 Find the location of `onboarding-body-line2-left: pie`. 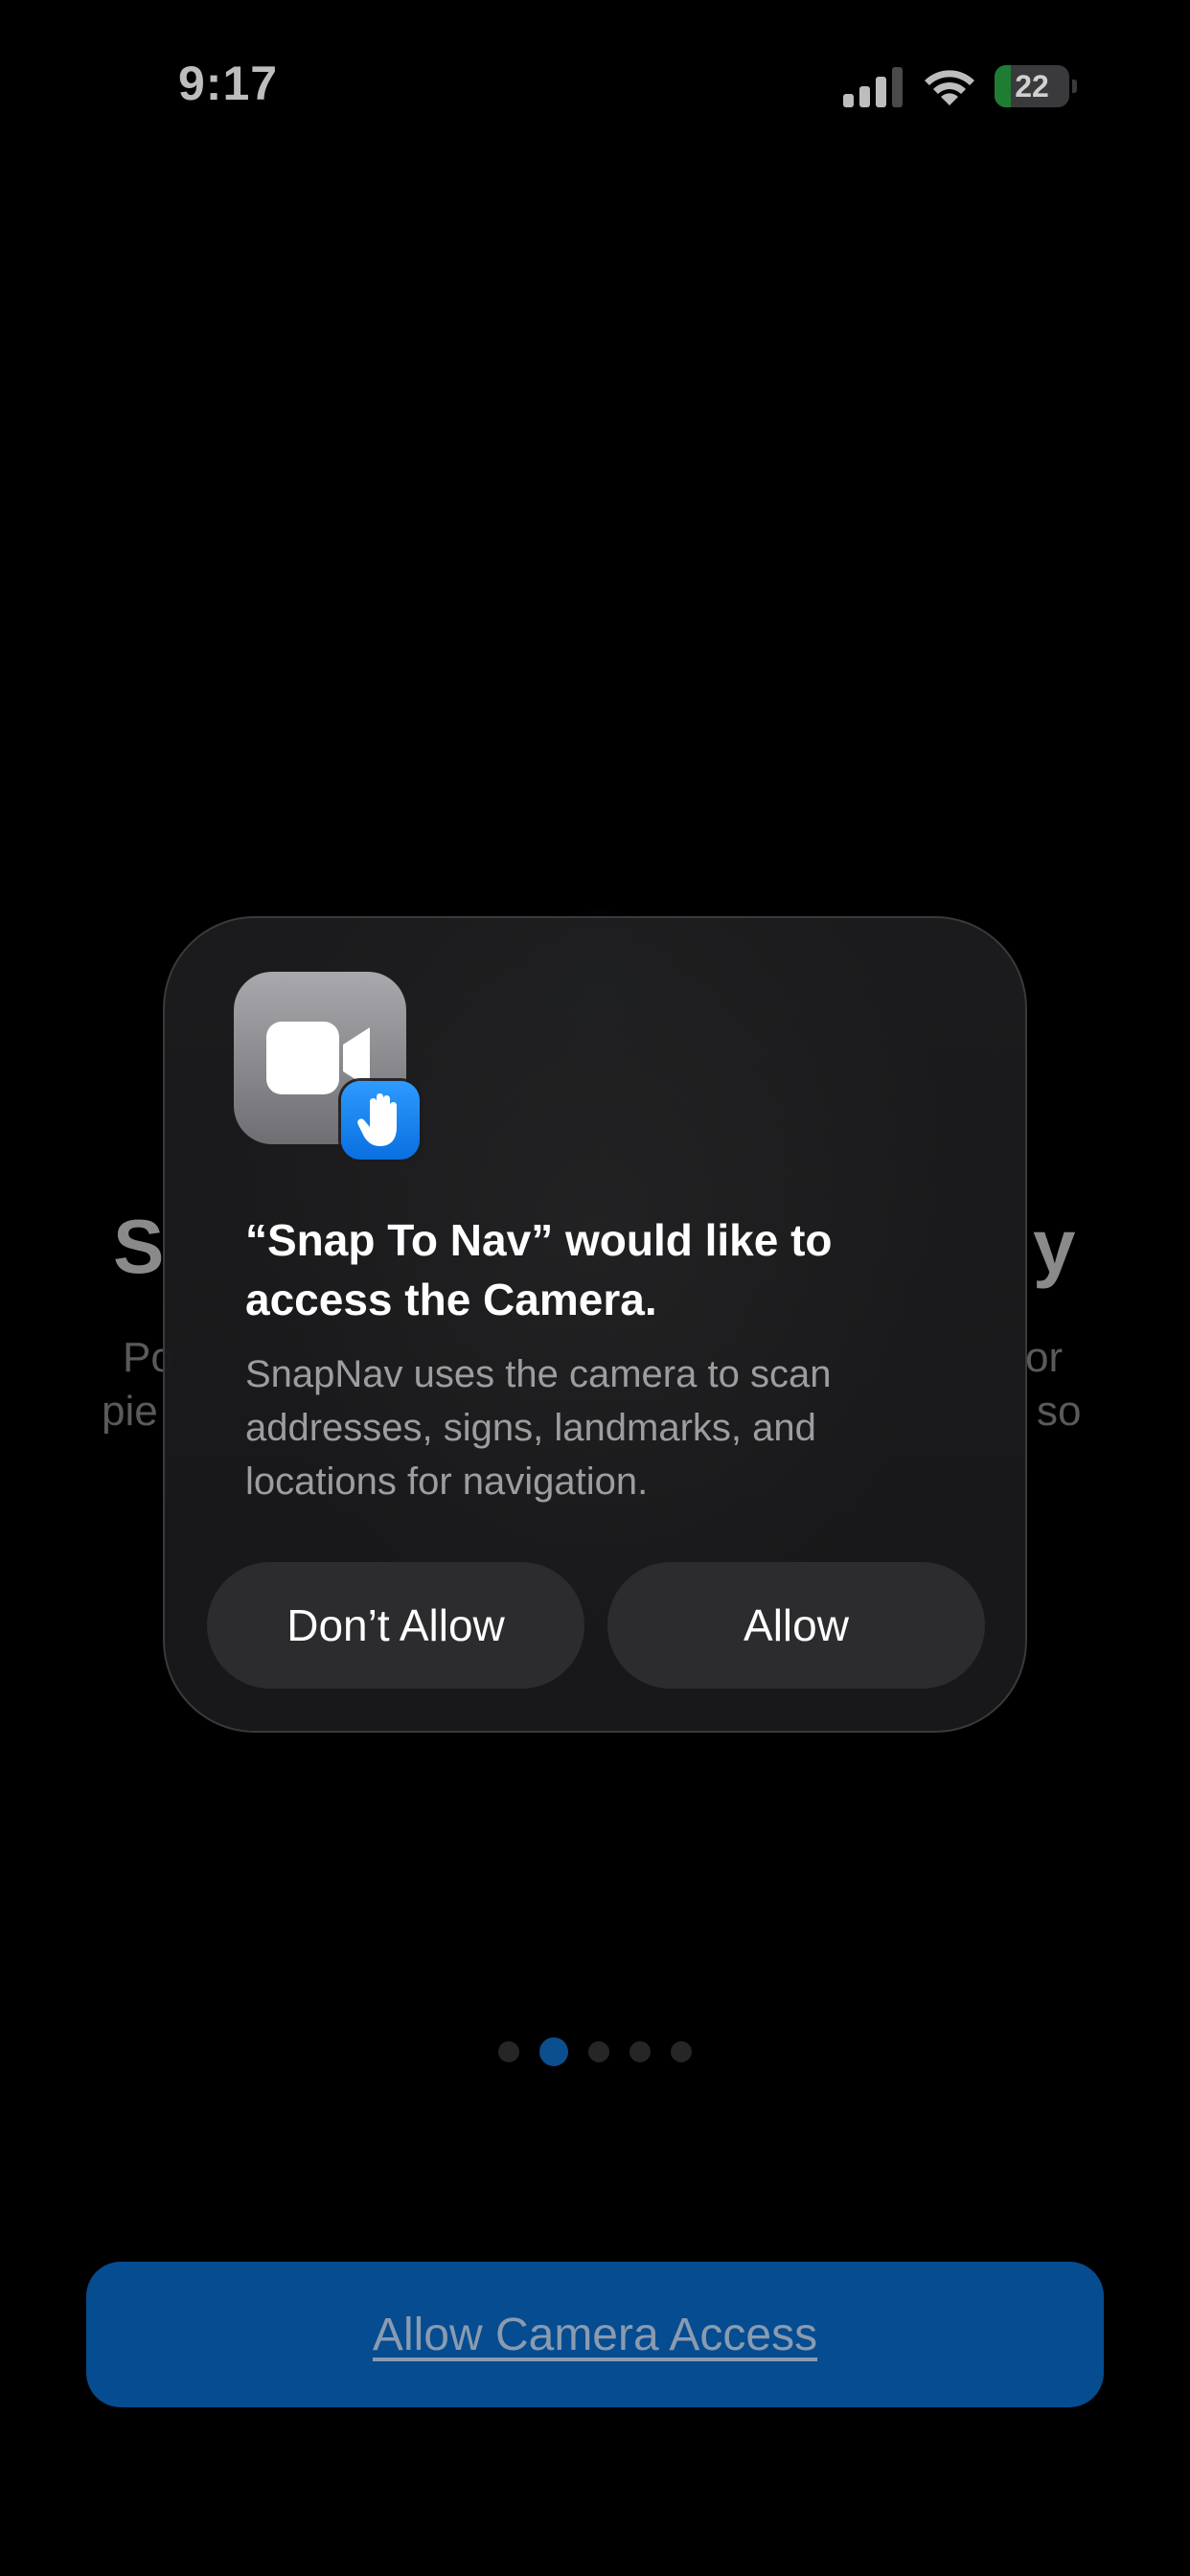

onboarding-body-line2-left: pie is located at coordinates (130, 1411).